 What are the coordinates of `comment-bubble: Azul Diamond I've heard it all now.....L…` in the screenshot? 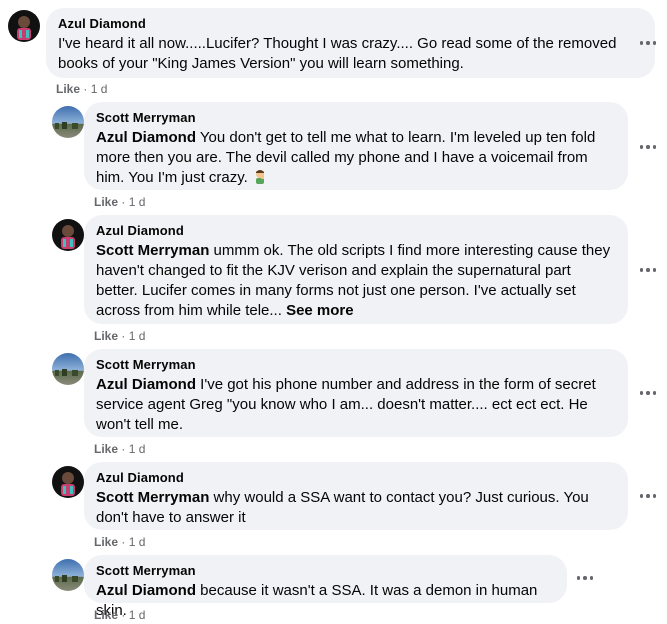 It's located at (350, 43).